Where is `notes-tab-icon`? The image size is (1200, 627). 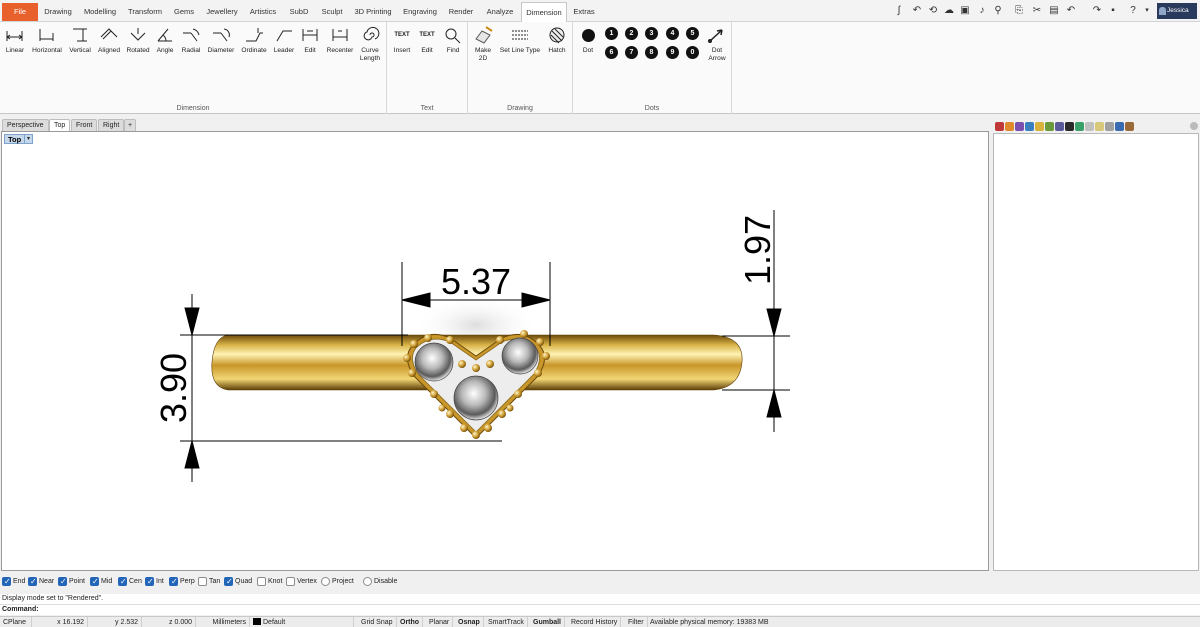 notes-tab-icon is located at coordinates (1099, 126).